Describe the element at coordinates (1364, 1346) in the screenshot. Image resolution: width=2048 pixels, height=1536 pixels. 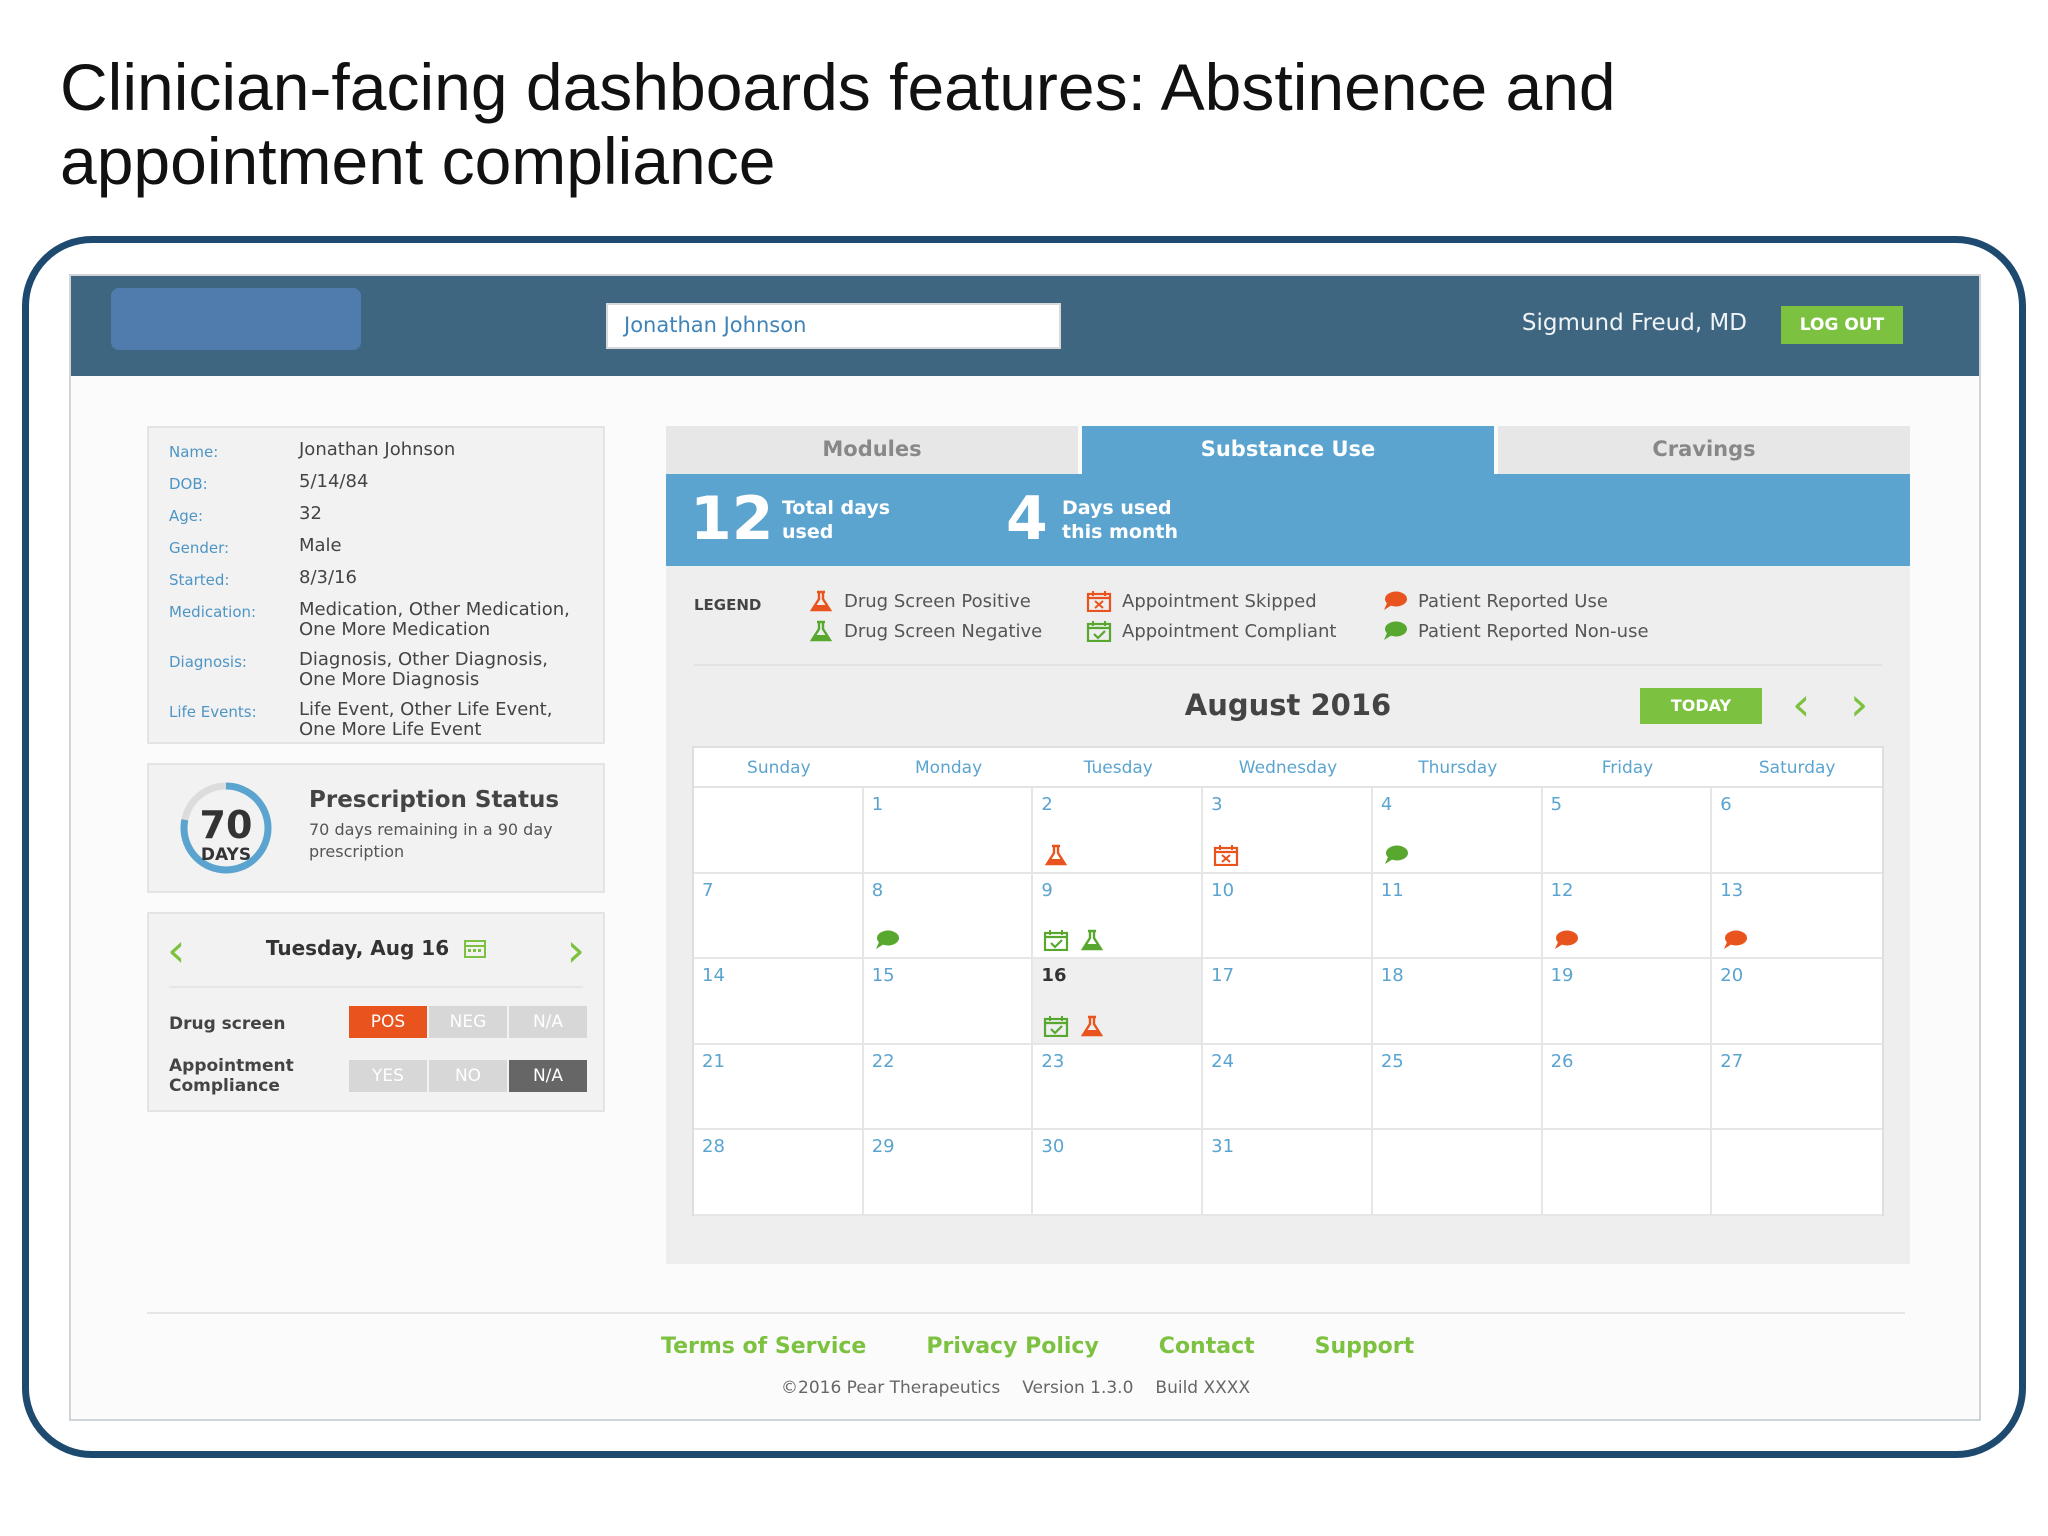
I see `support-link: Support` at that location.